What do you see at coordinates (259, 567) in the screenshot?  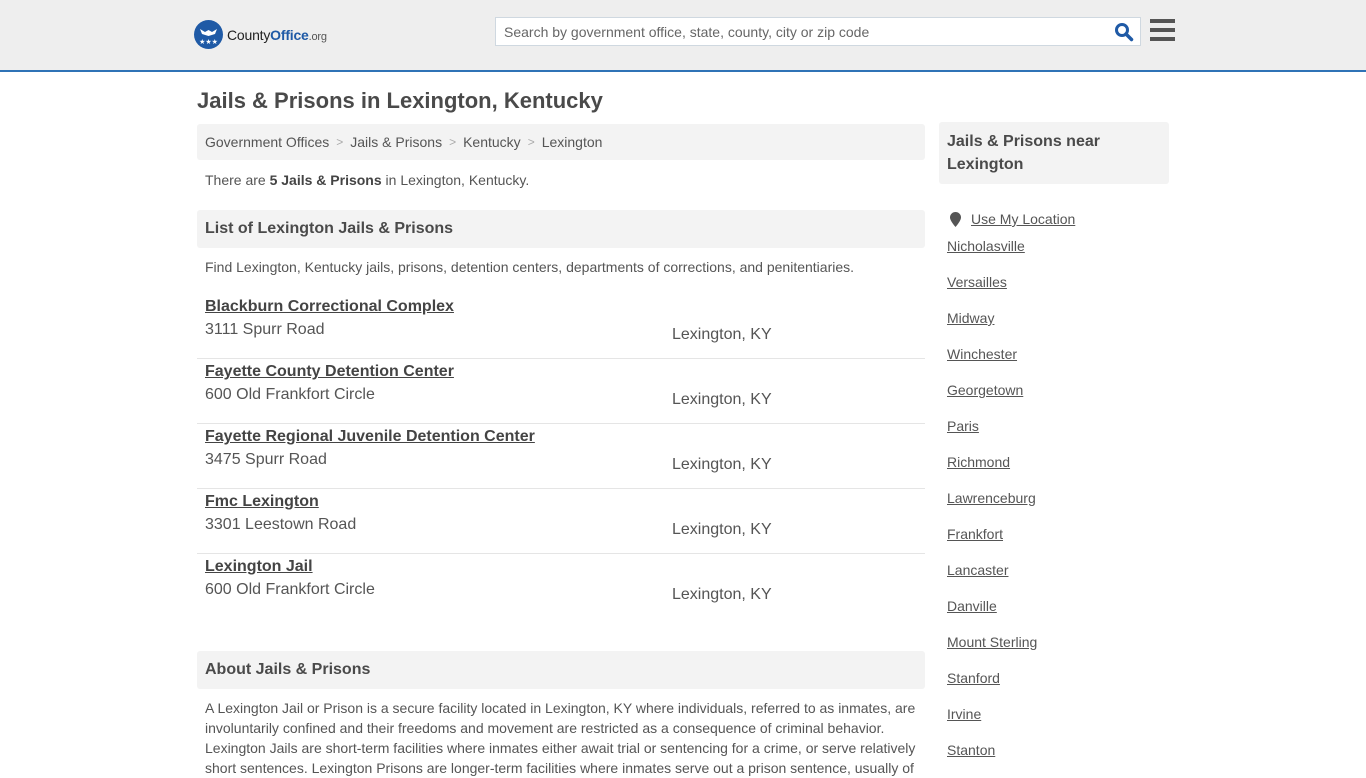 I see `facility-link: Lexington Jail` at bounding box center [259, 567].